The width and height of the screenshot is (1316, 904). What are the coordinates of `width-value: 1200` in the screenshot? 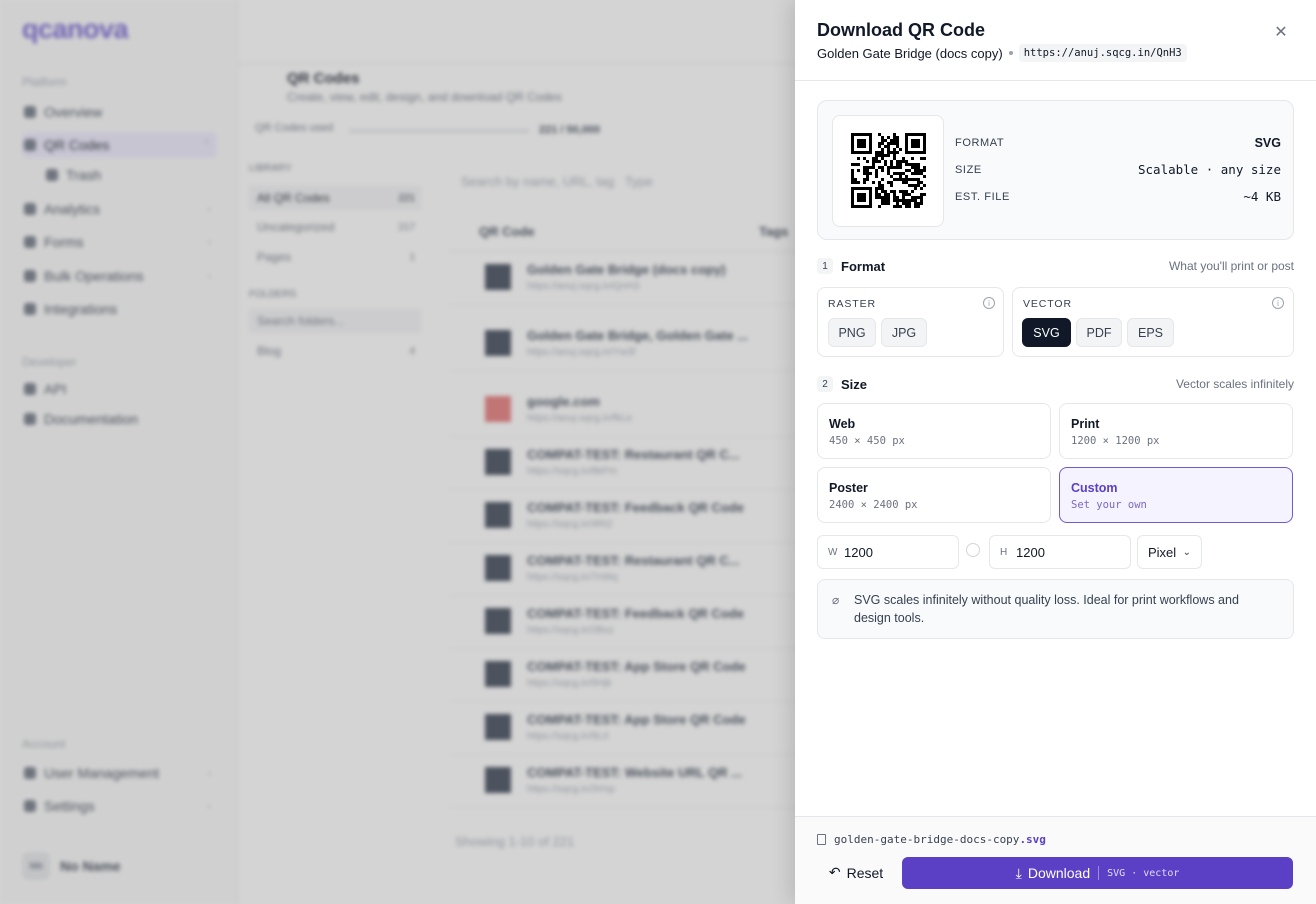 It's located at (858, 552).